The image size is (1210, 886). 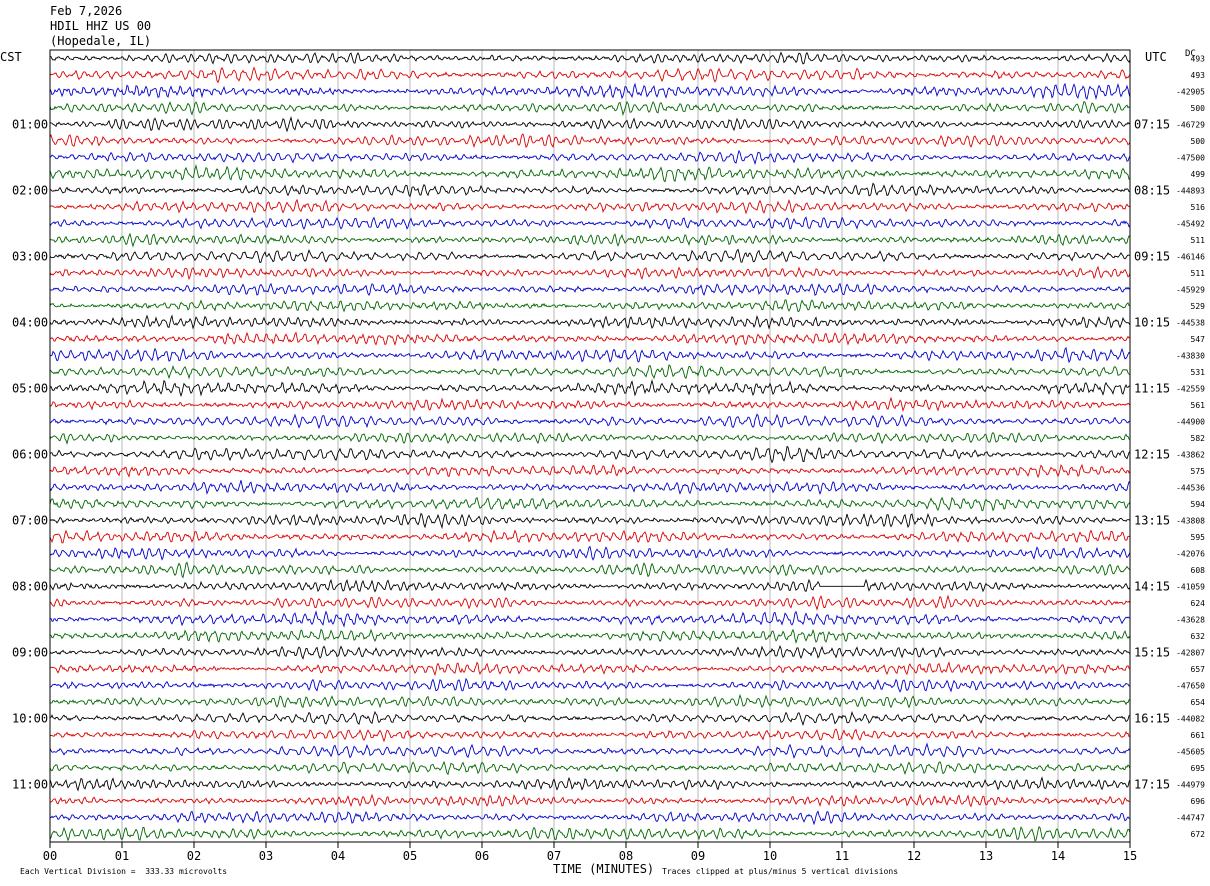 I want to click on dc-offset-label: 561, so click(x=1198, y=405).